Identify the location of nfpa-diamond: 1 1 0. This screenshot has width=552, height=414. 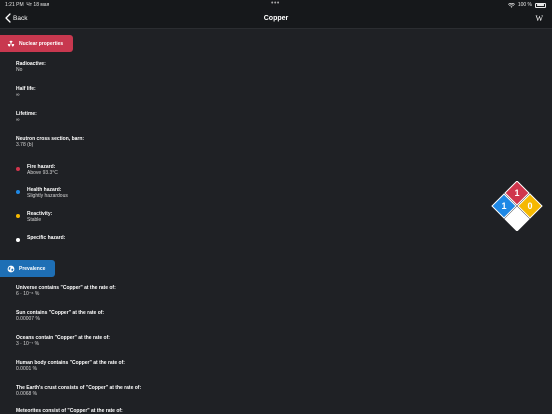
(517, 206).